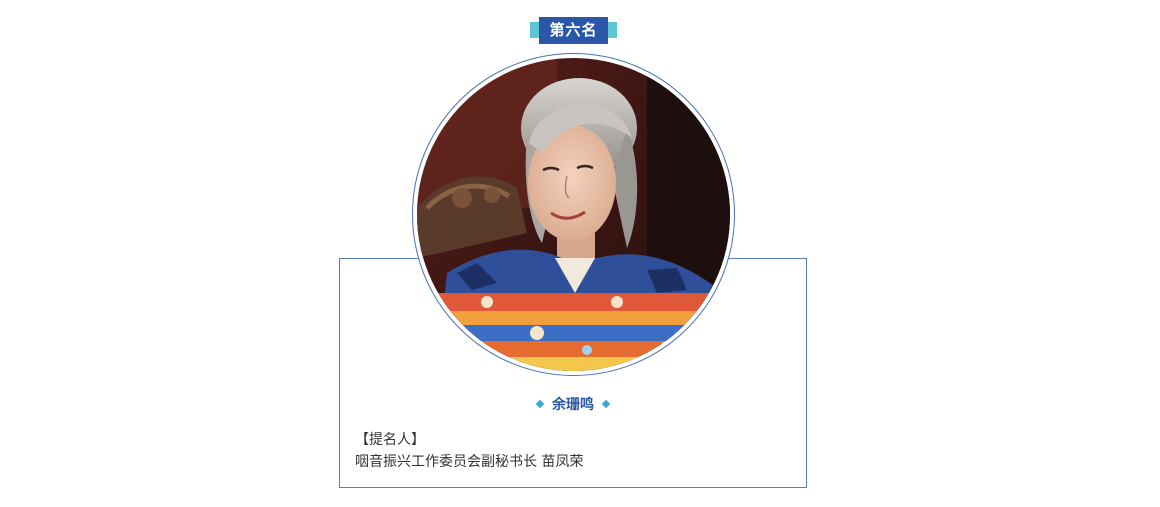 Image resolution: width=1160 pixels, height=507 pixels. I want to click on rank-label: 第六名, so click(573, 30).